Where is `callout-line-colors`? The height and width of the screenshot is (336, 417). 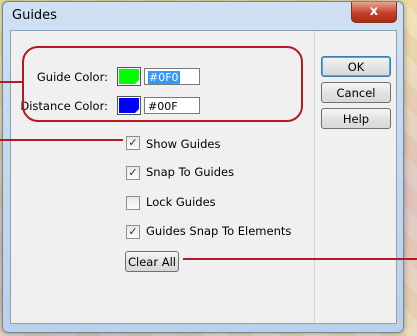
callout-line-colors is located at coordinates (11, 82).